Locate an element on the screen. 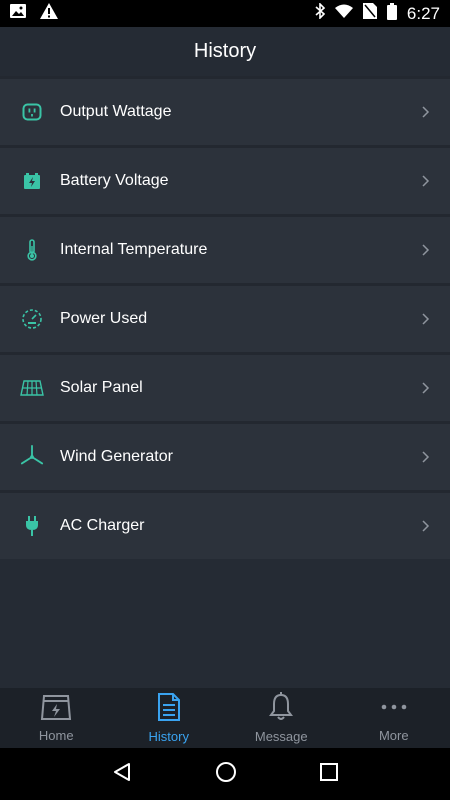 The height and width of the screenshot is (800, 450). warning-icon is located at coordinates (49, 13).